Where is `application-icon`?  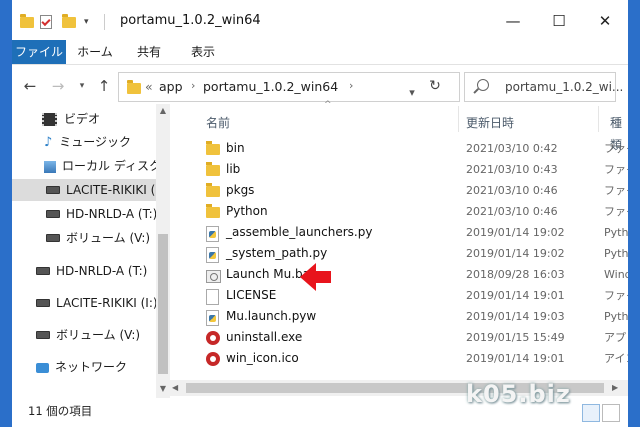
application-icon is located at coordinates (213, 338).